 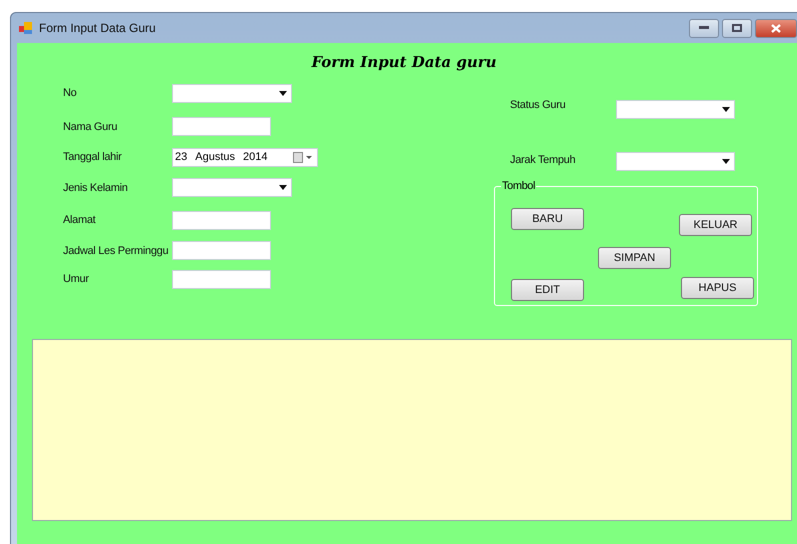 I want to click on date-year: 2014, so click(x=255, y=157).